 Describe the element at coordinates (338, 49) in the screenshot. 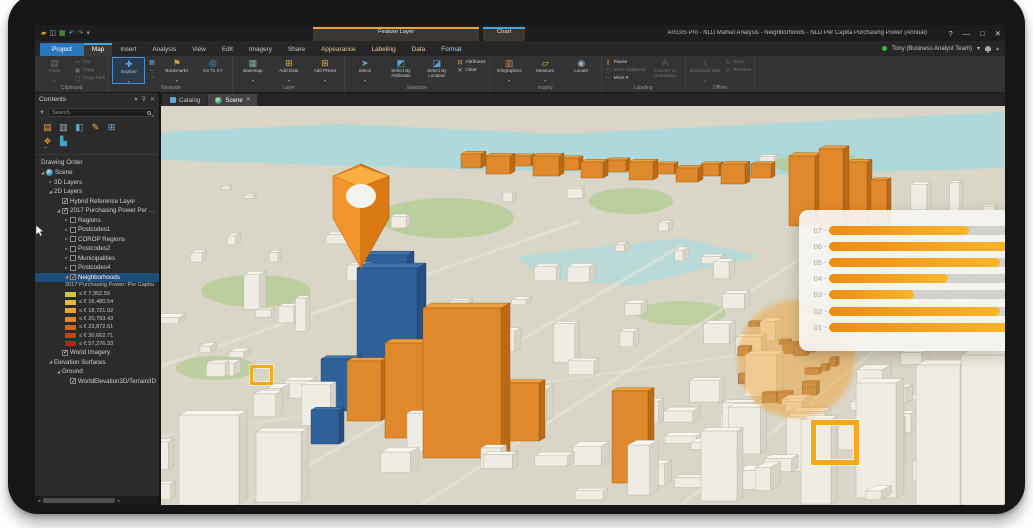

I see `ribbon-tab-appearance: Appearance` at that location.